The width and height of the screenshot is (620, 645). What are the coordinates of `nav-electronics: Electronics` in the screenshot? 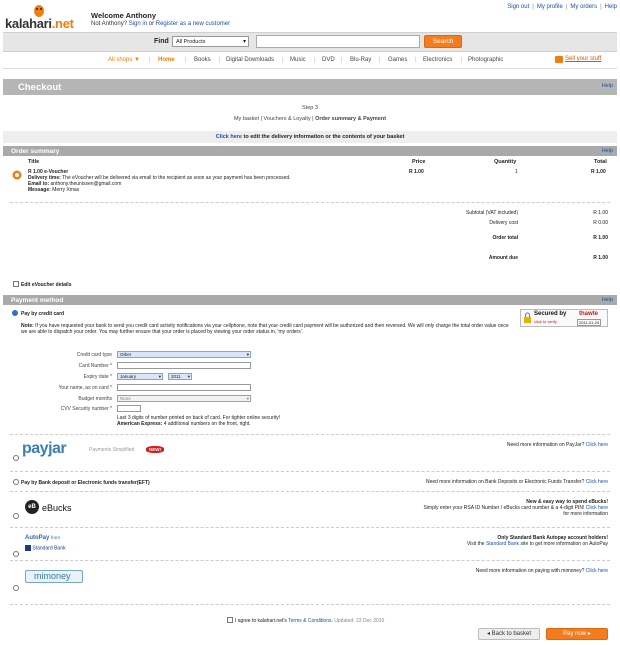 It's located at (437, 60).